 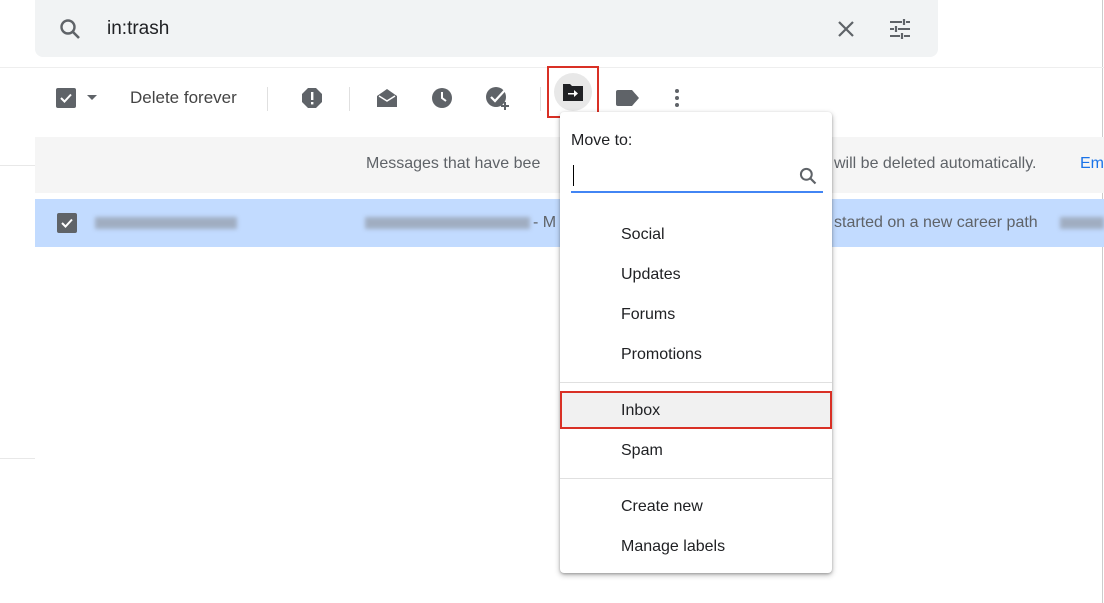 I want to click on select-checkbox, so click(x=66, y=98).